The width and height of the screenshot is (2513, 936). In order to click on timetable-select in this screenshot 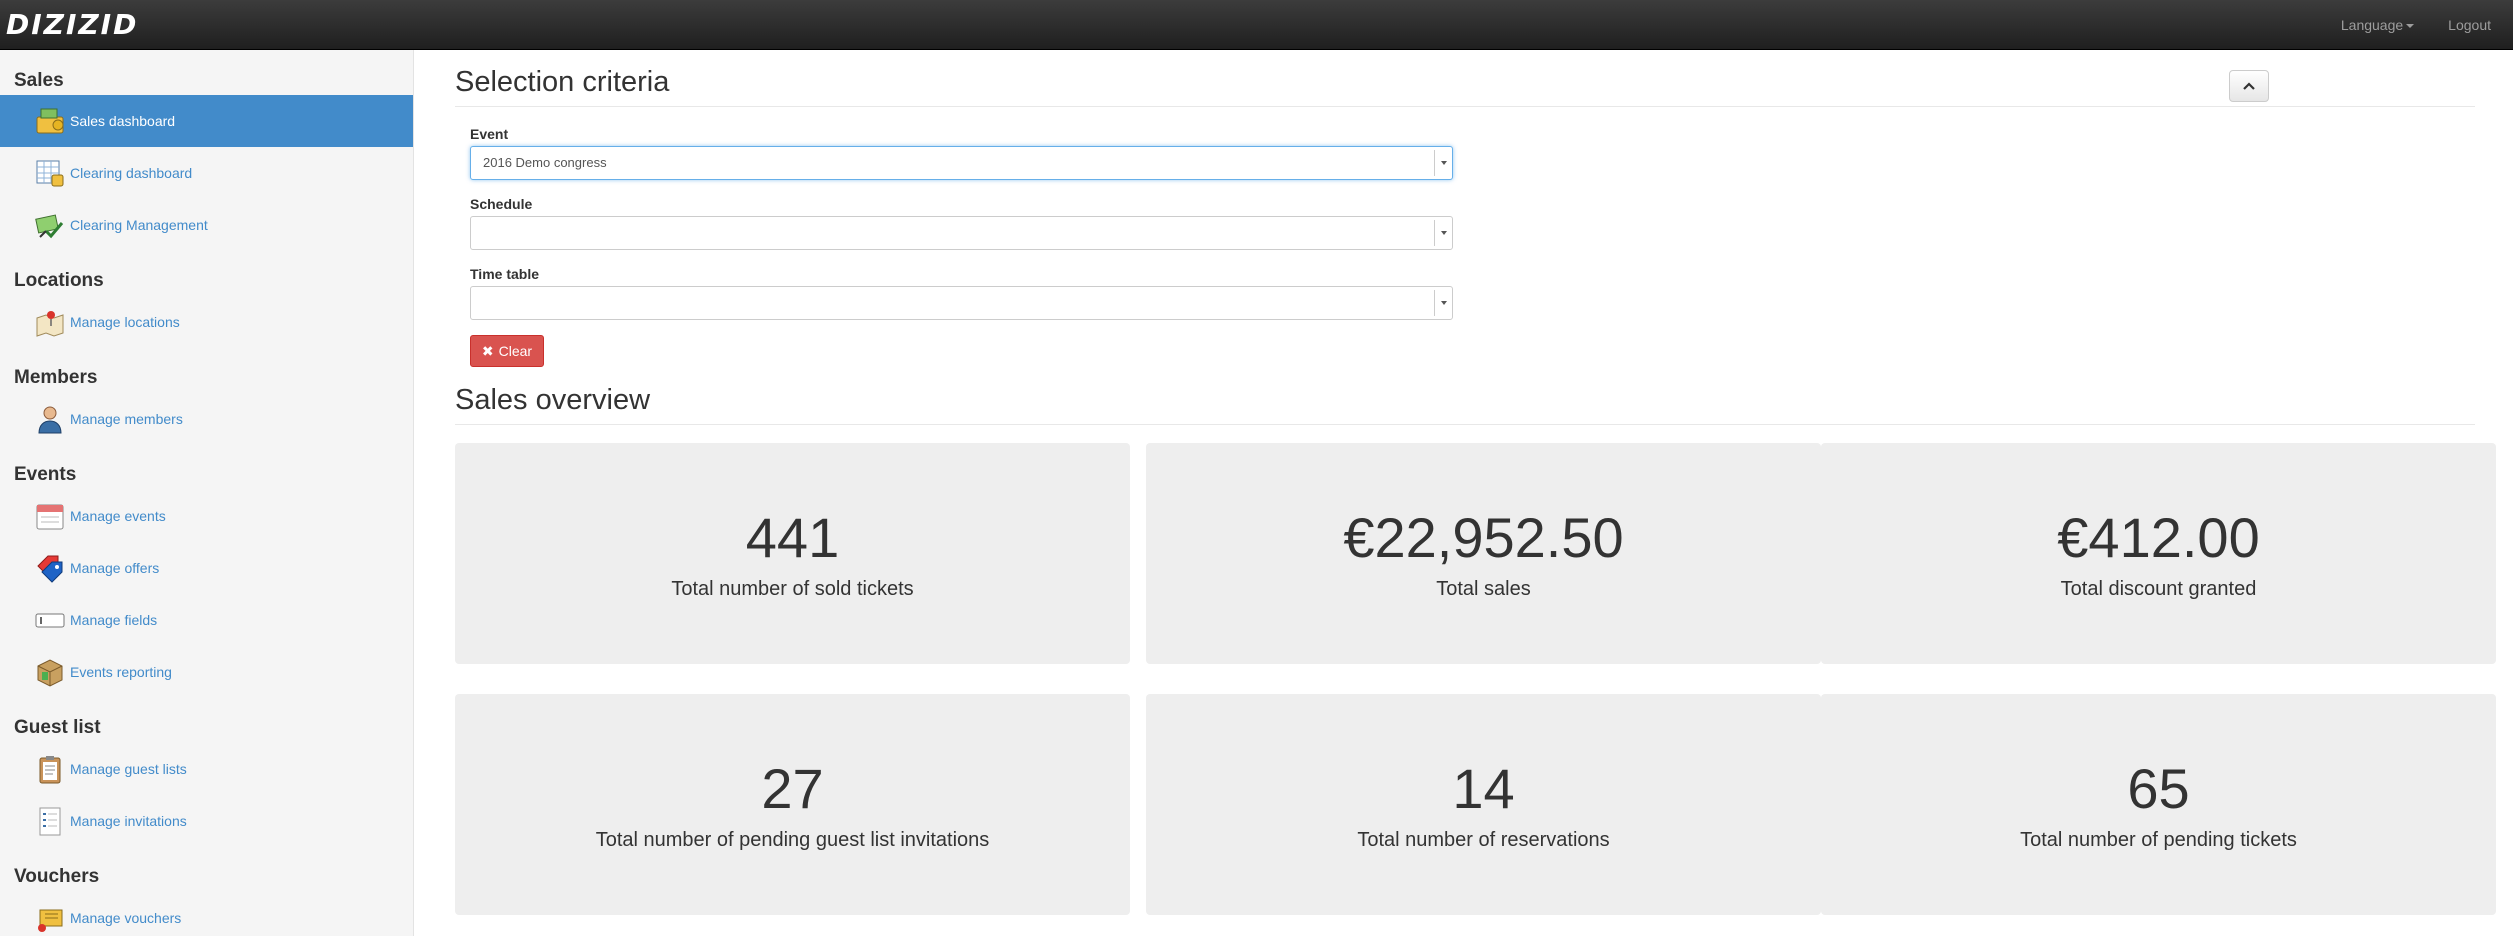, I will do `click(961, 303)`.